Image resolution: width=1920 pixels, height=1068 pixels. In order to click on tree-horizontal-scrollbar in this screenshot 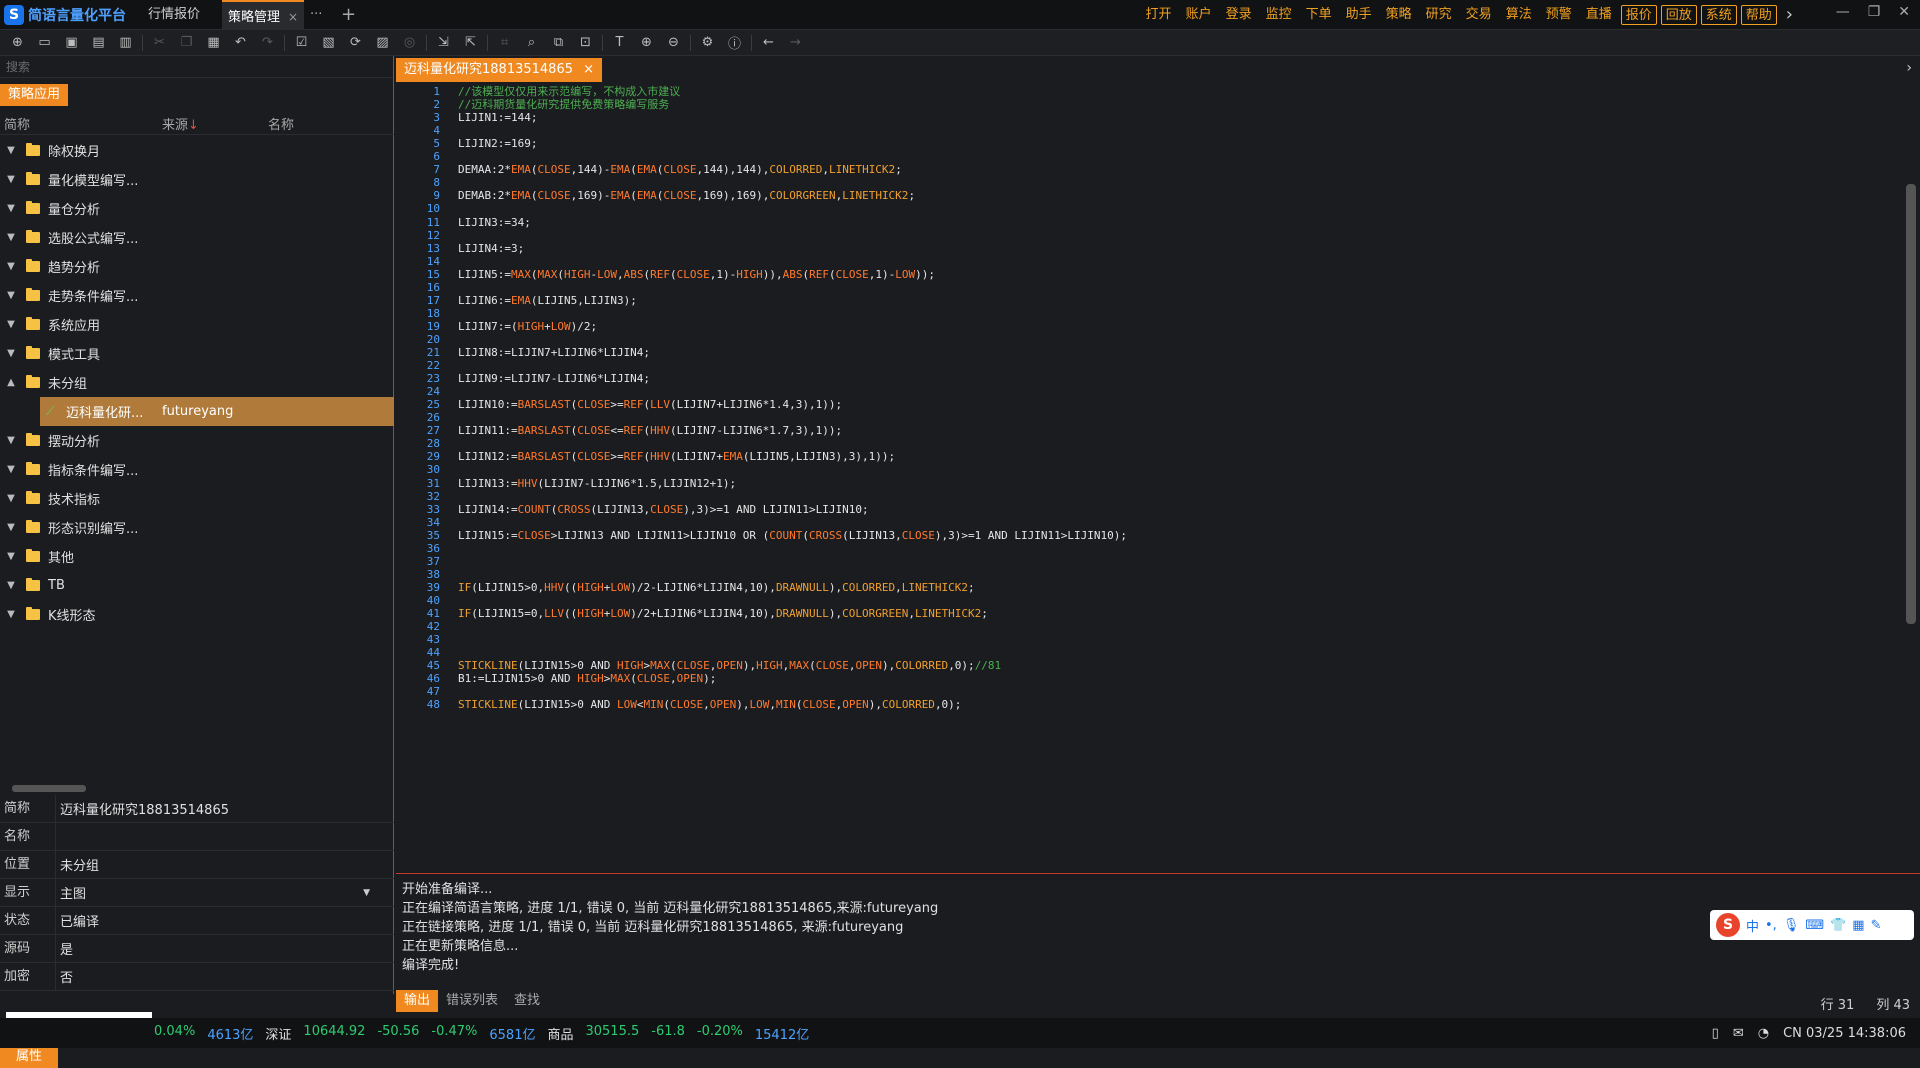, I will do `click(197, 788)`.